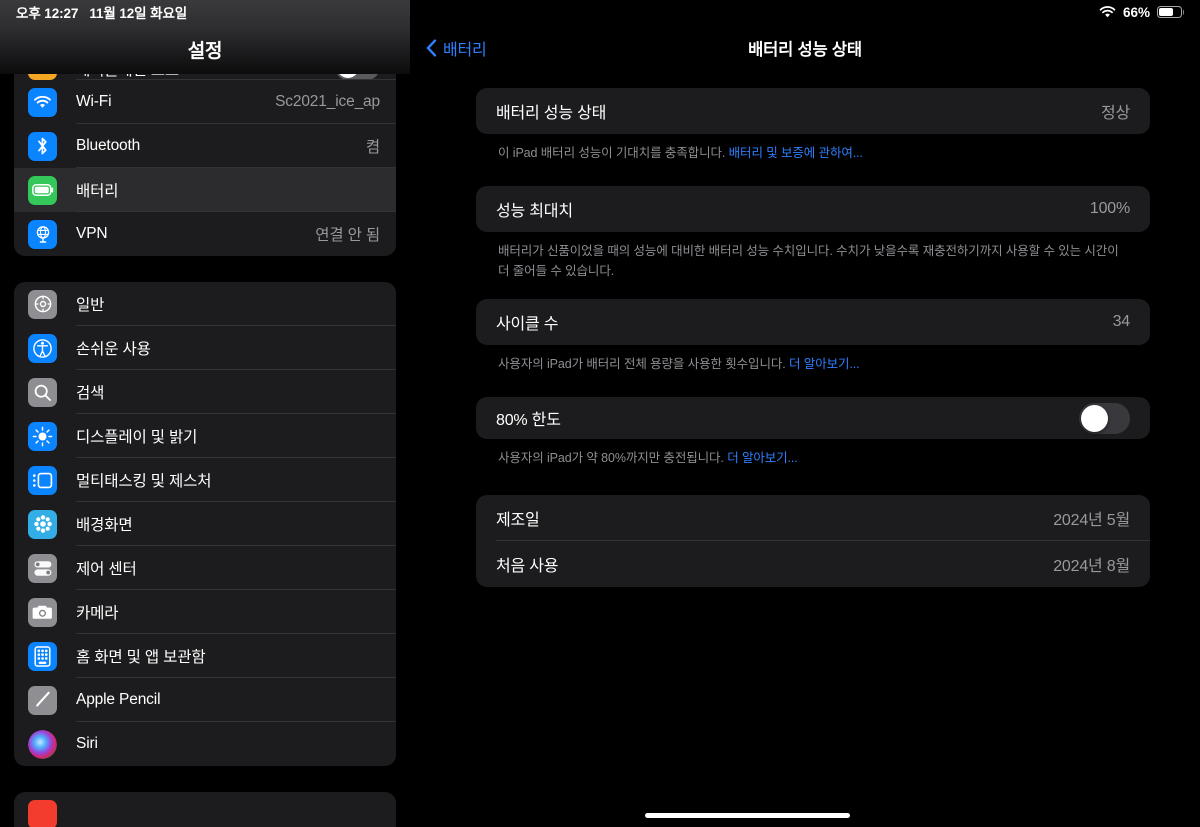  Describe the element at coordinates (551, 113) in the screenshot. I see `row-label: 배터리 성능 상태` at that location.